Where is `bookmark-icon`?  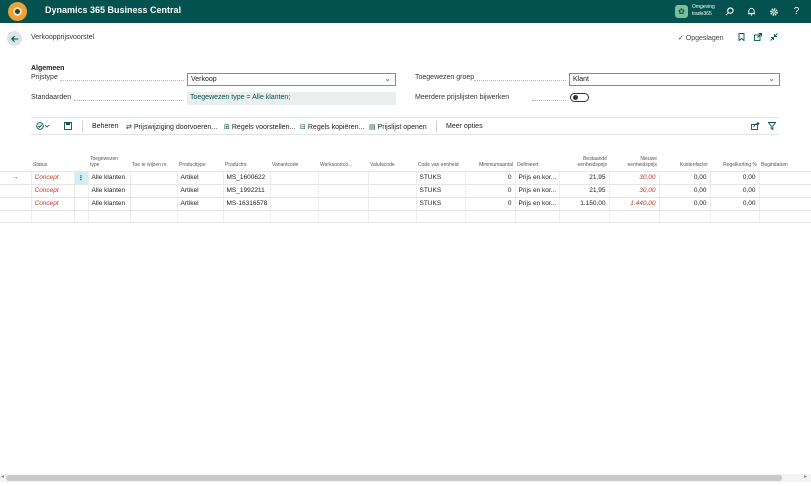
bookmark-icon is located at coordinates (741, 38).